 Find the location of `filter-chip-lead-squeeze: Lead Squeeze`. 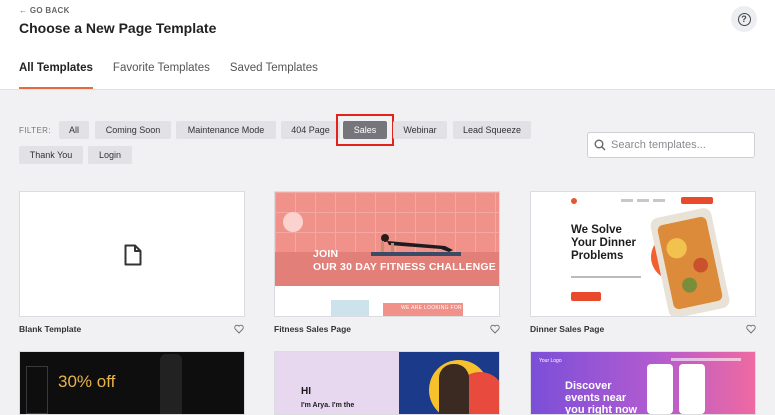

filter-chip-lead-squeeze: Lead Squeeze is located at coordinates (492, 130).